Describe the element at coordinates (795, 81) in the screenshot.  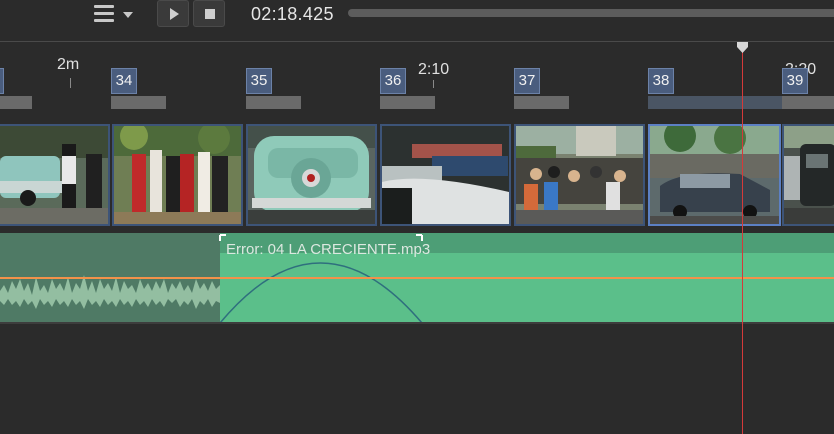
I see `scene-marker-39: 39` at that location.